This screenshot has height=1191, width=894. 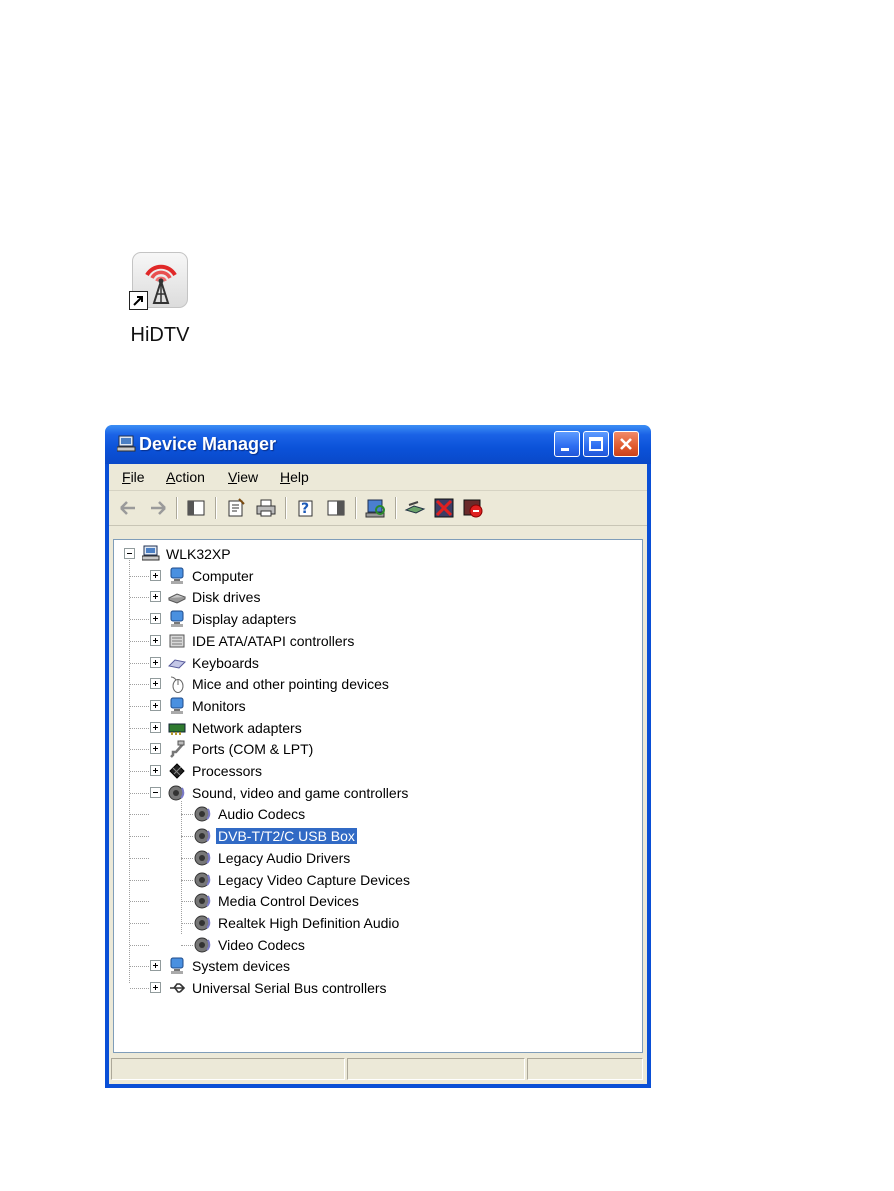 What do you see at coordinates (378, 1069) in the screenshot?
I see `status-bar` at bounding box center [378, 1069].